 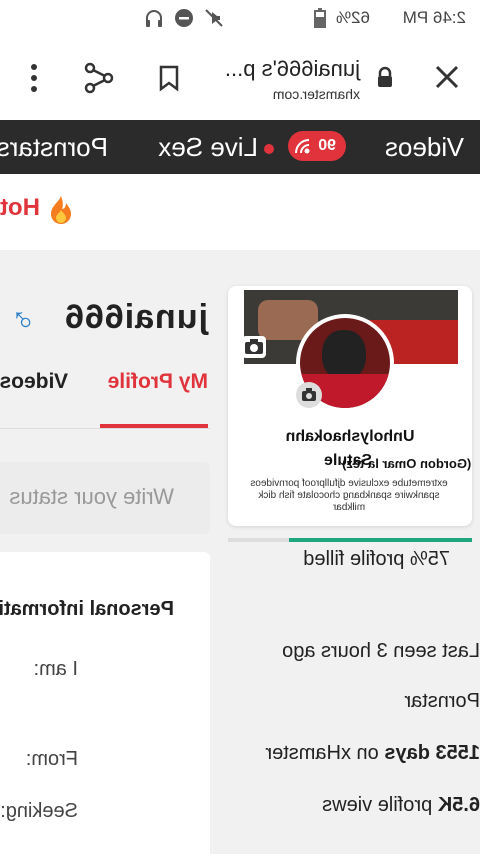 What do you see at coordinates (442, 701) in the screenshot?
I see `profile-role: Pornstar` at bounding box center [442, 701].